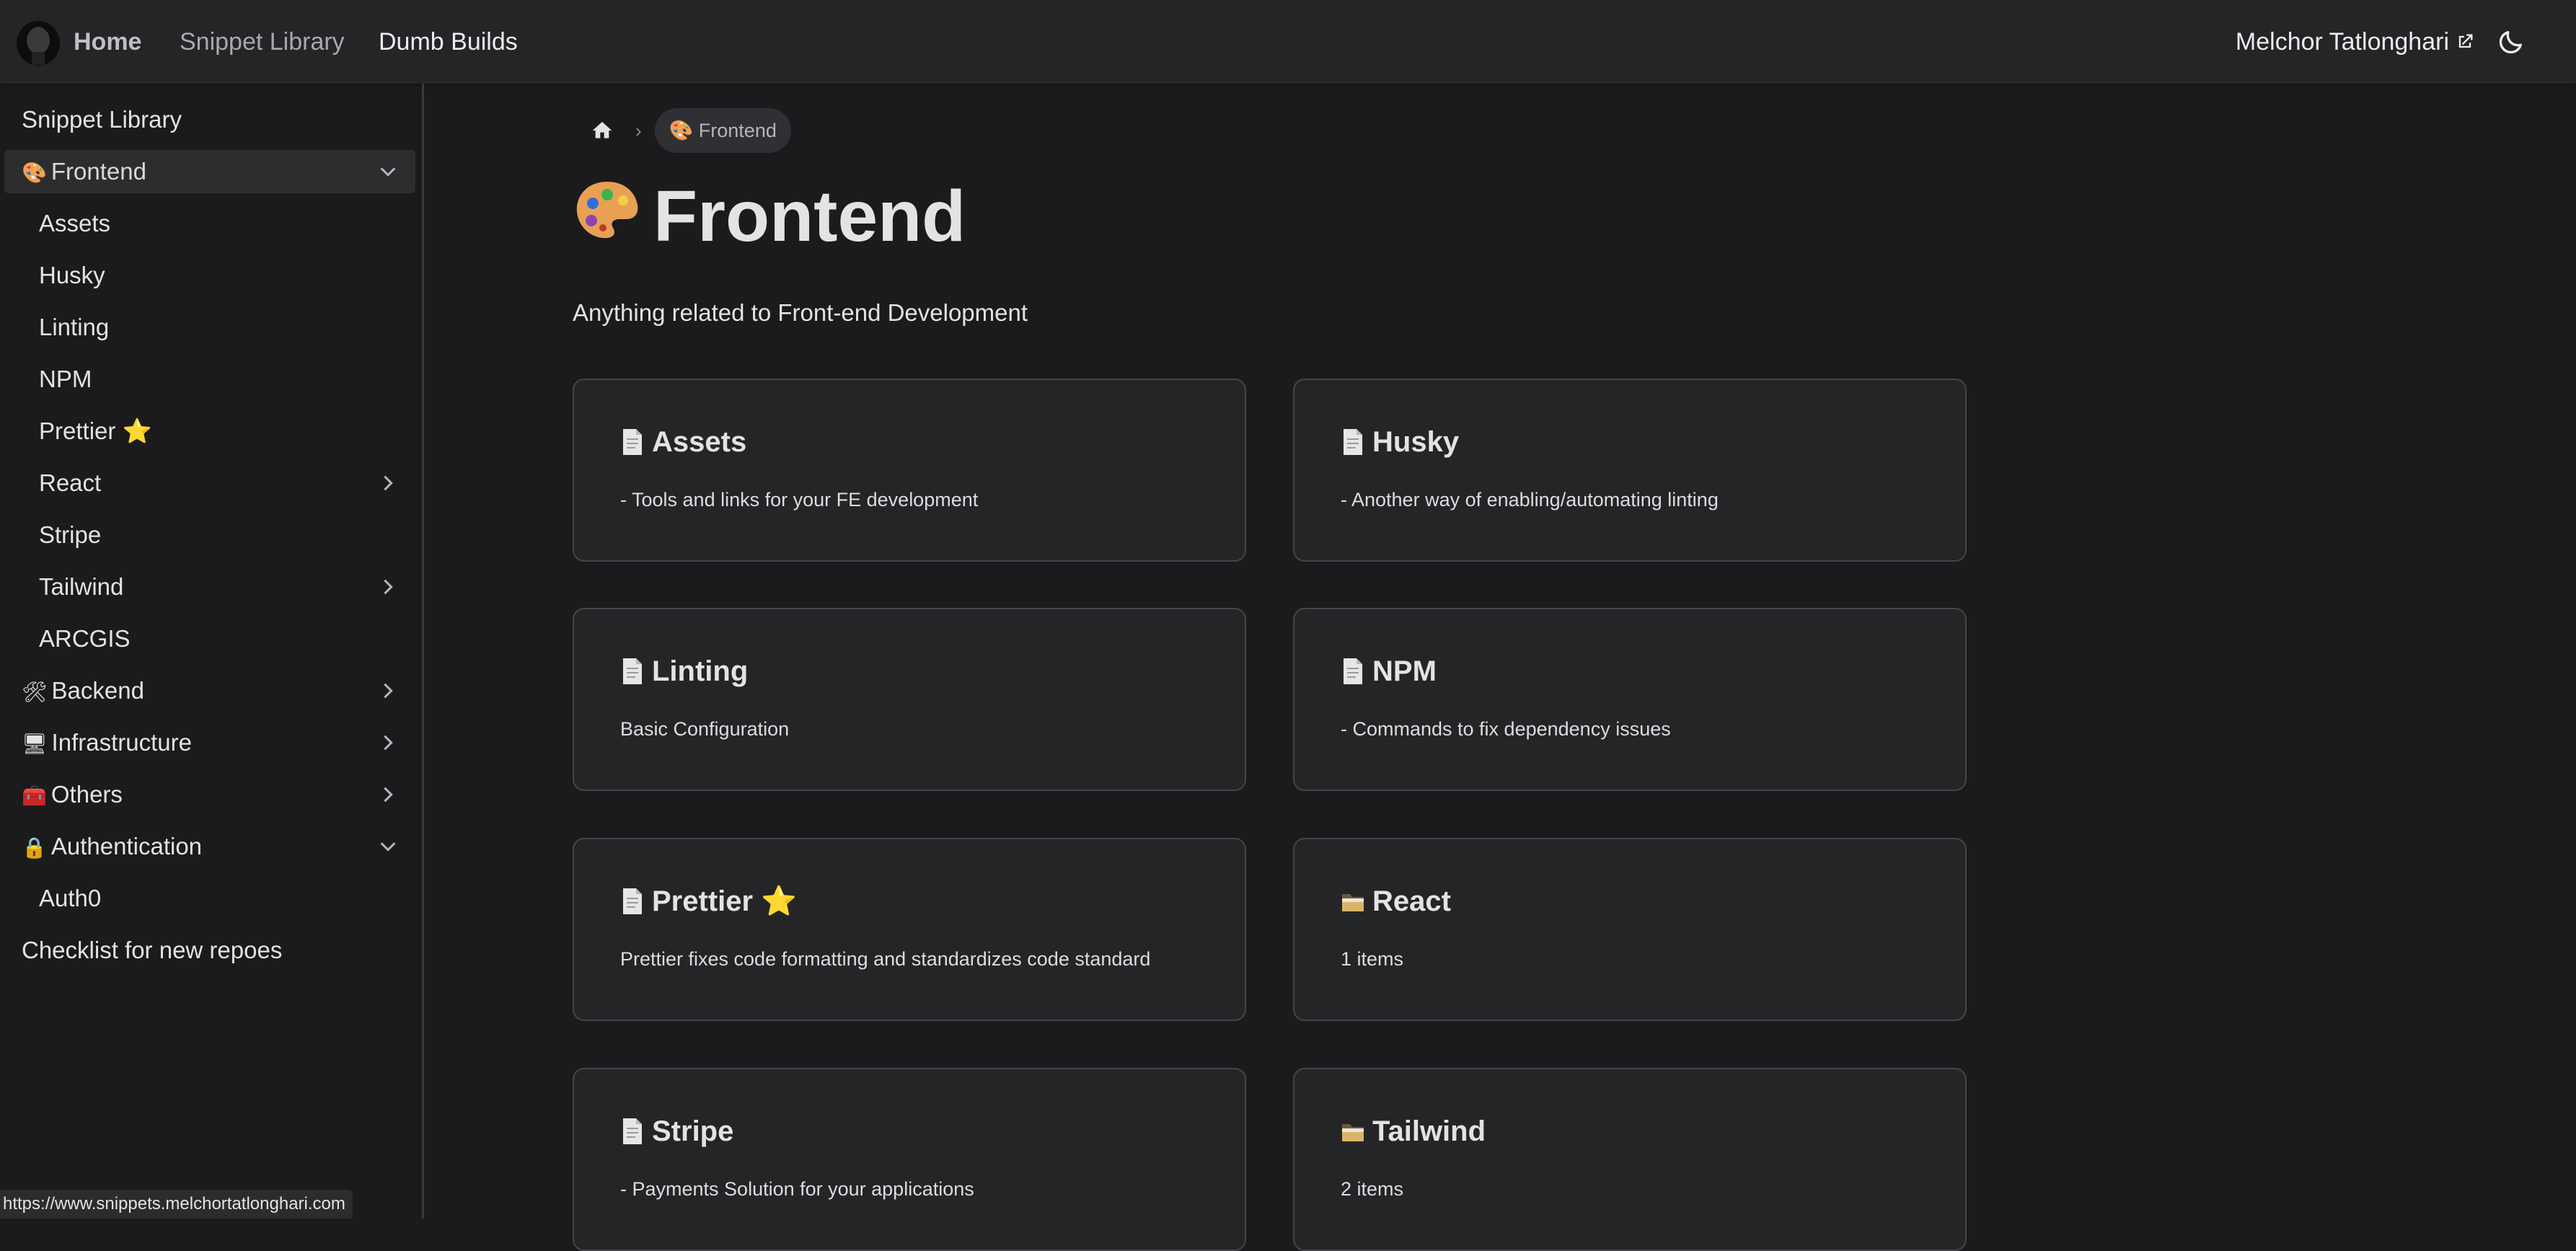  I want to click on palette-emoji-icon: 🎨, so click(34, 173).